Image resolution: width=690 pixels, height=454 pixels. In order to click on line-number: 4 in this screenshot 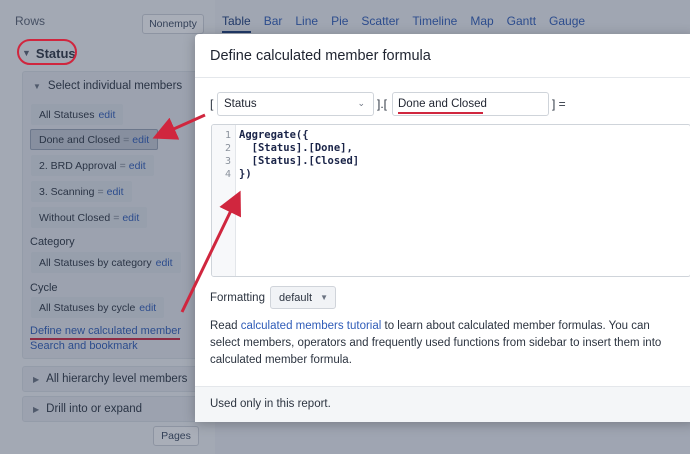, I will do `click(227, 174)`.